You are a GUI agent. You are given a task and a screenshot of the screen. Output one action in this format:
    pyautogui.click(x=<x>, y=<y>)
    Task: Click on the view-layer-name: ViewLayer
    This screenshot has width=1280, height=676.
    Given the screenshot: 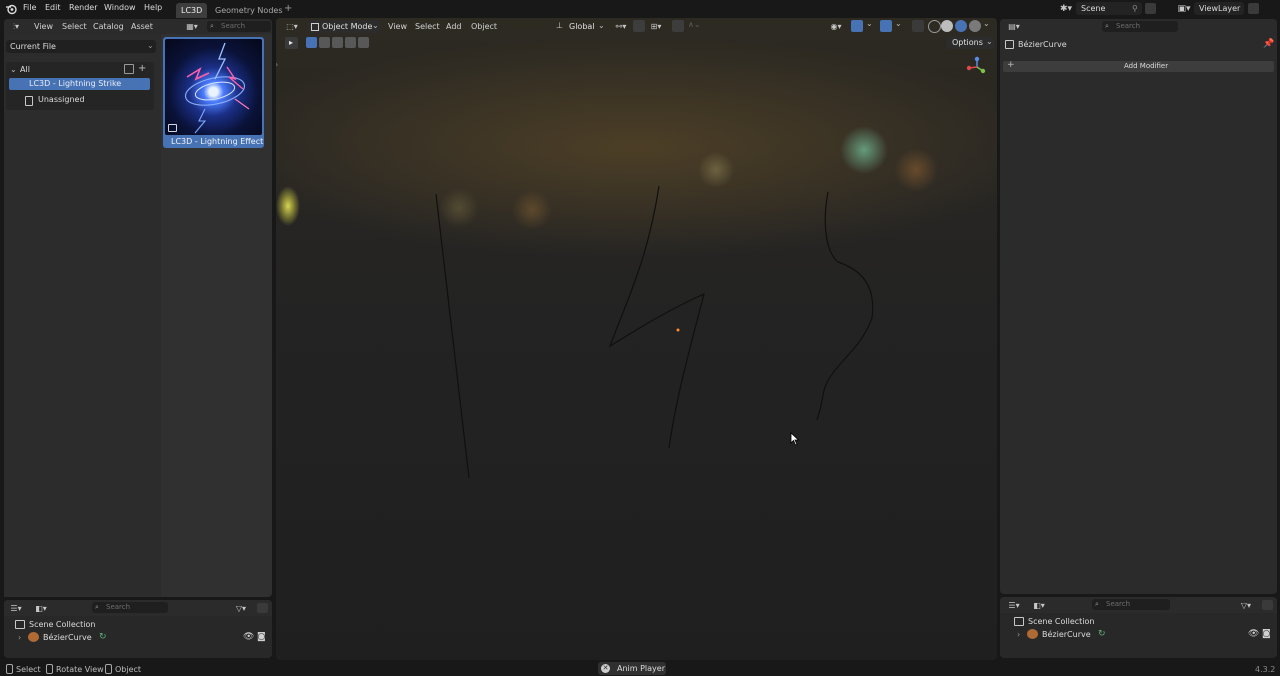 What is the action you would take?
    pyautogui.click(x=1220, y=8)
    